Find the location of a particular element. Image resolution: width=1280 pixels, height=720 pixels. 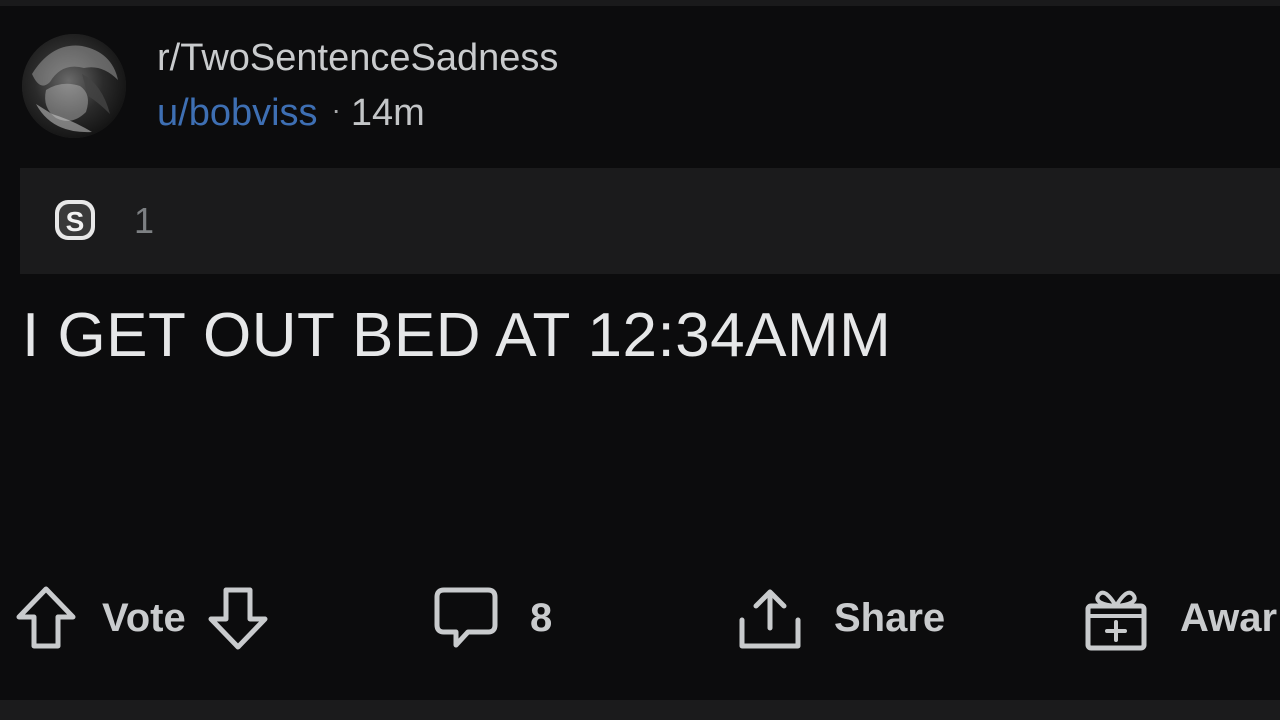

silver-award-icon: S is located at coordinates (75, 220).